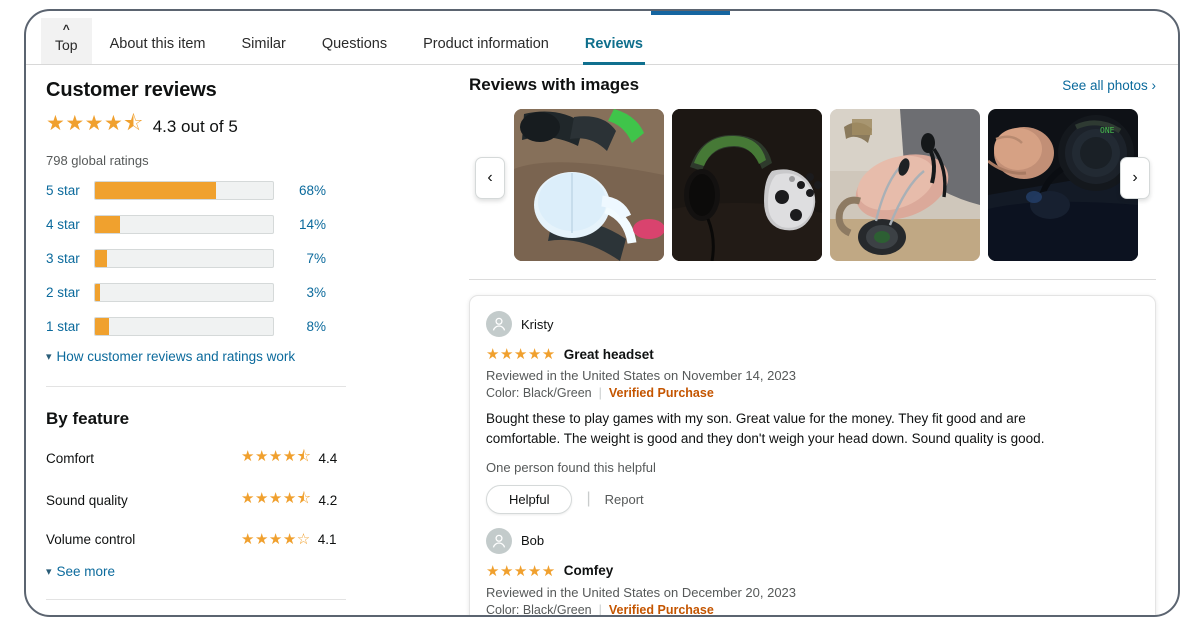 Image resolution: width=1203 pixels, height=637 pixels. I want to click on reviewer-row: Bob, so click(812, 540).